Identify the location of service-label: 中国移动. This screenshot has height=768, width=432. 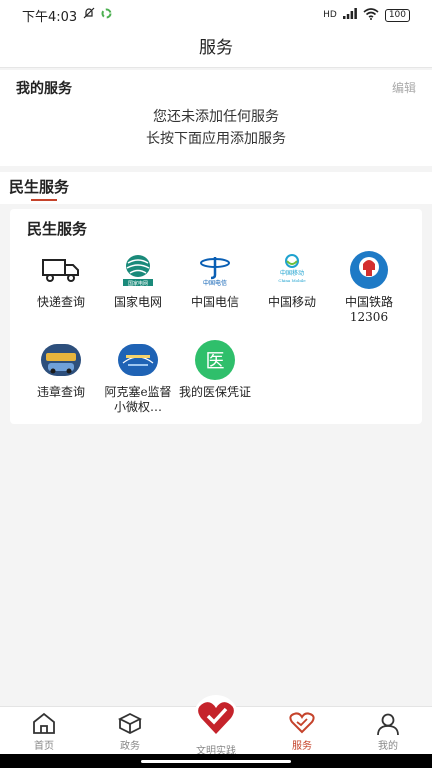
(291, 302).